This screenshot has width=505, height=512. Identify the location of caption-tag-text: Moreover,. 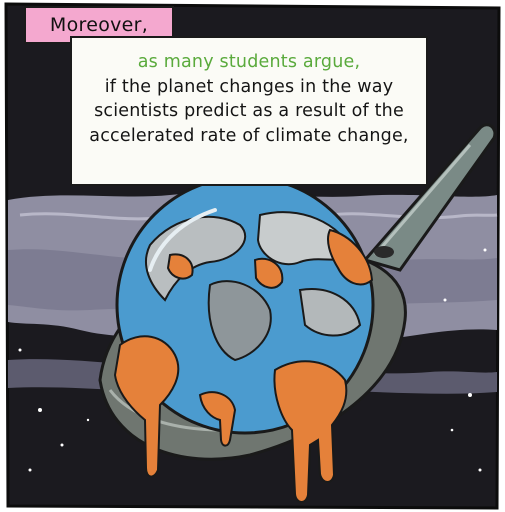
(99, 25).